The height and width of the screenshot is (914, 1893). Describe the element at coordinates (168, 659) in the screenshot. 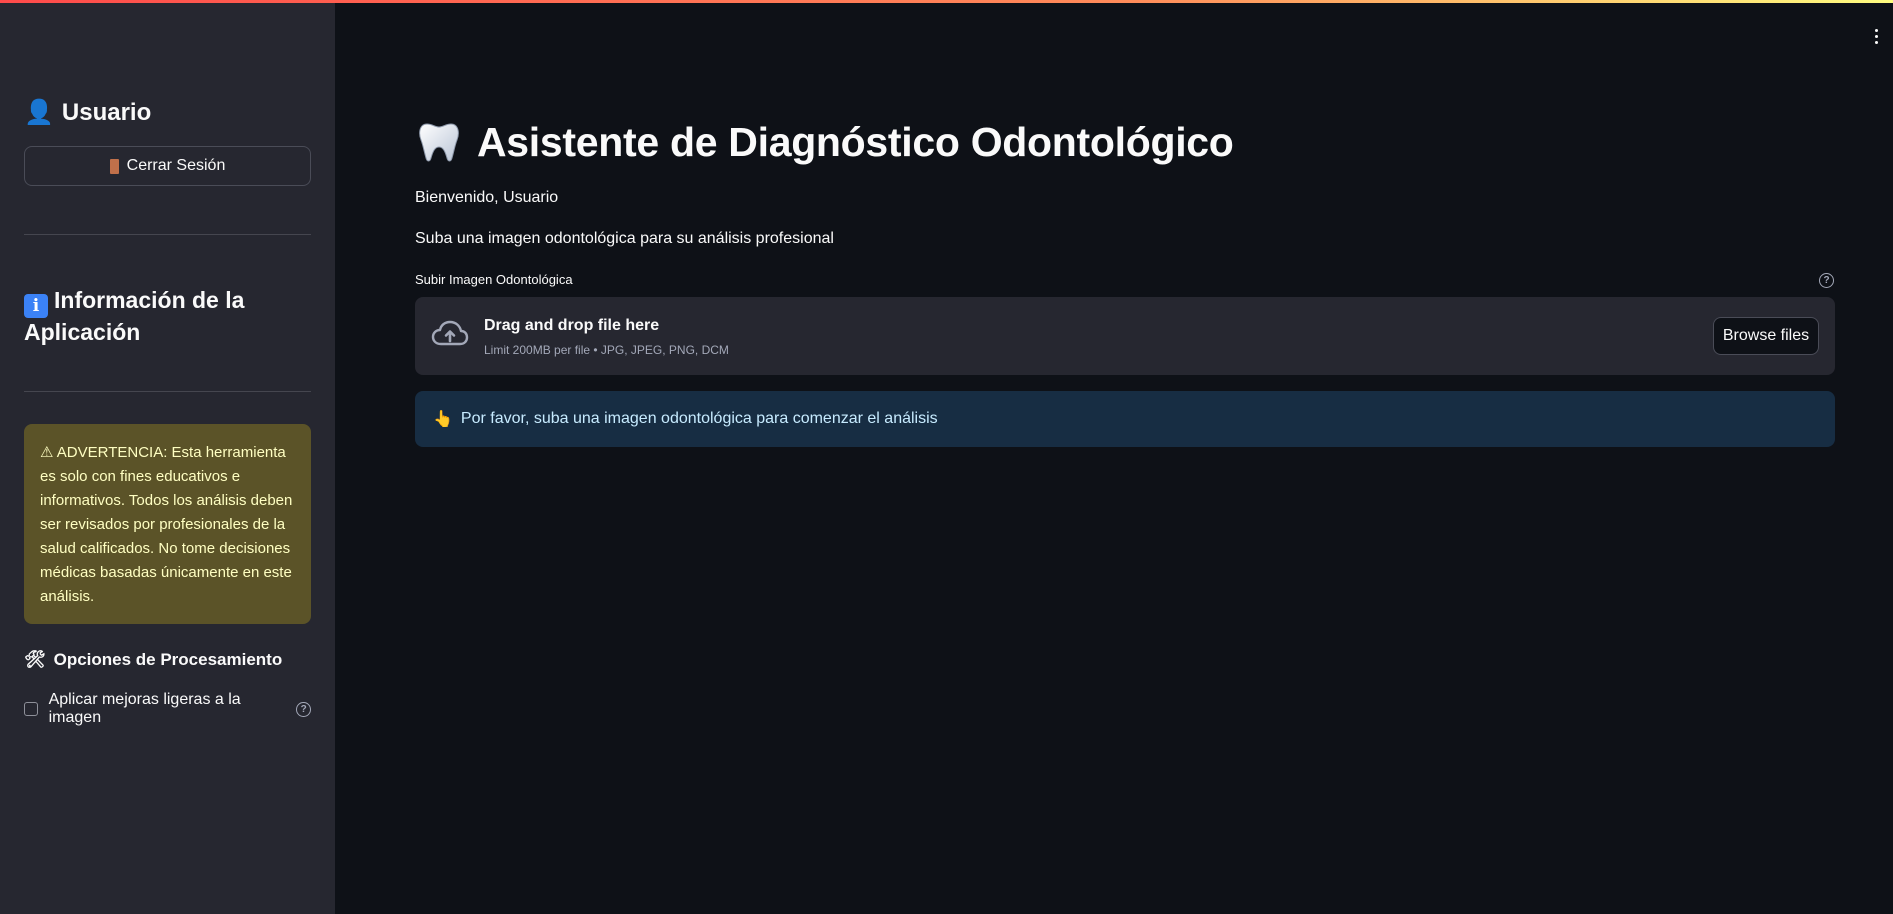

I see `processing-options-label: Opciones de Procesamiento` at that location.